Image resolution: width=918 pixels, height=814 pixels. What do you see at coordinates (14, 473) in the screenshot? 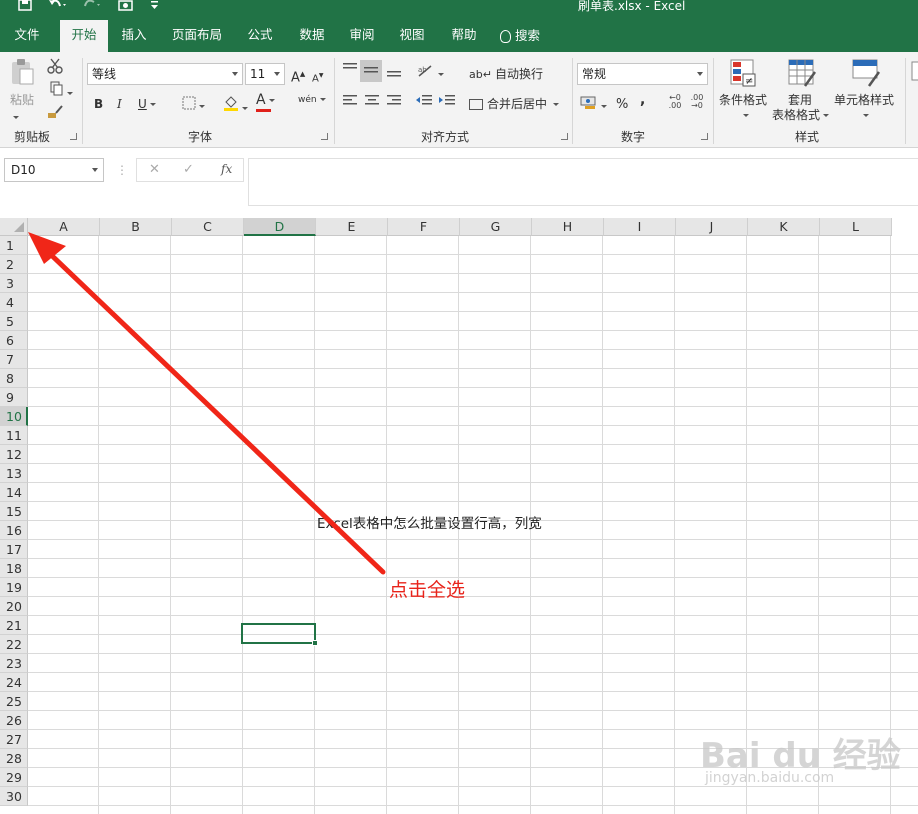
I see `row-header-13: 13` at bounding box center [14, 473].